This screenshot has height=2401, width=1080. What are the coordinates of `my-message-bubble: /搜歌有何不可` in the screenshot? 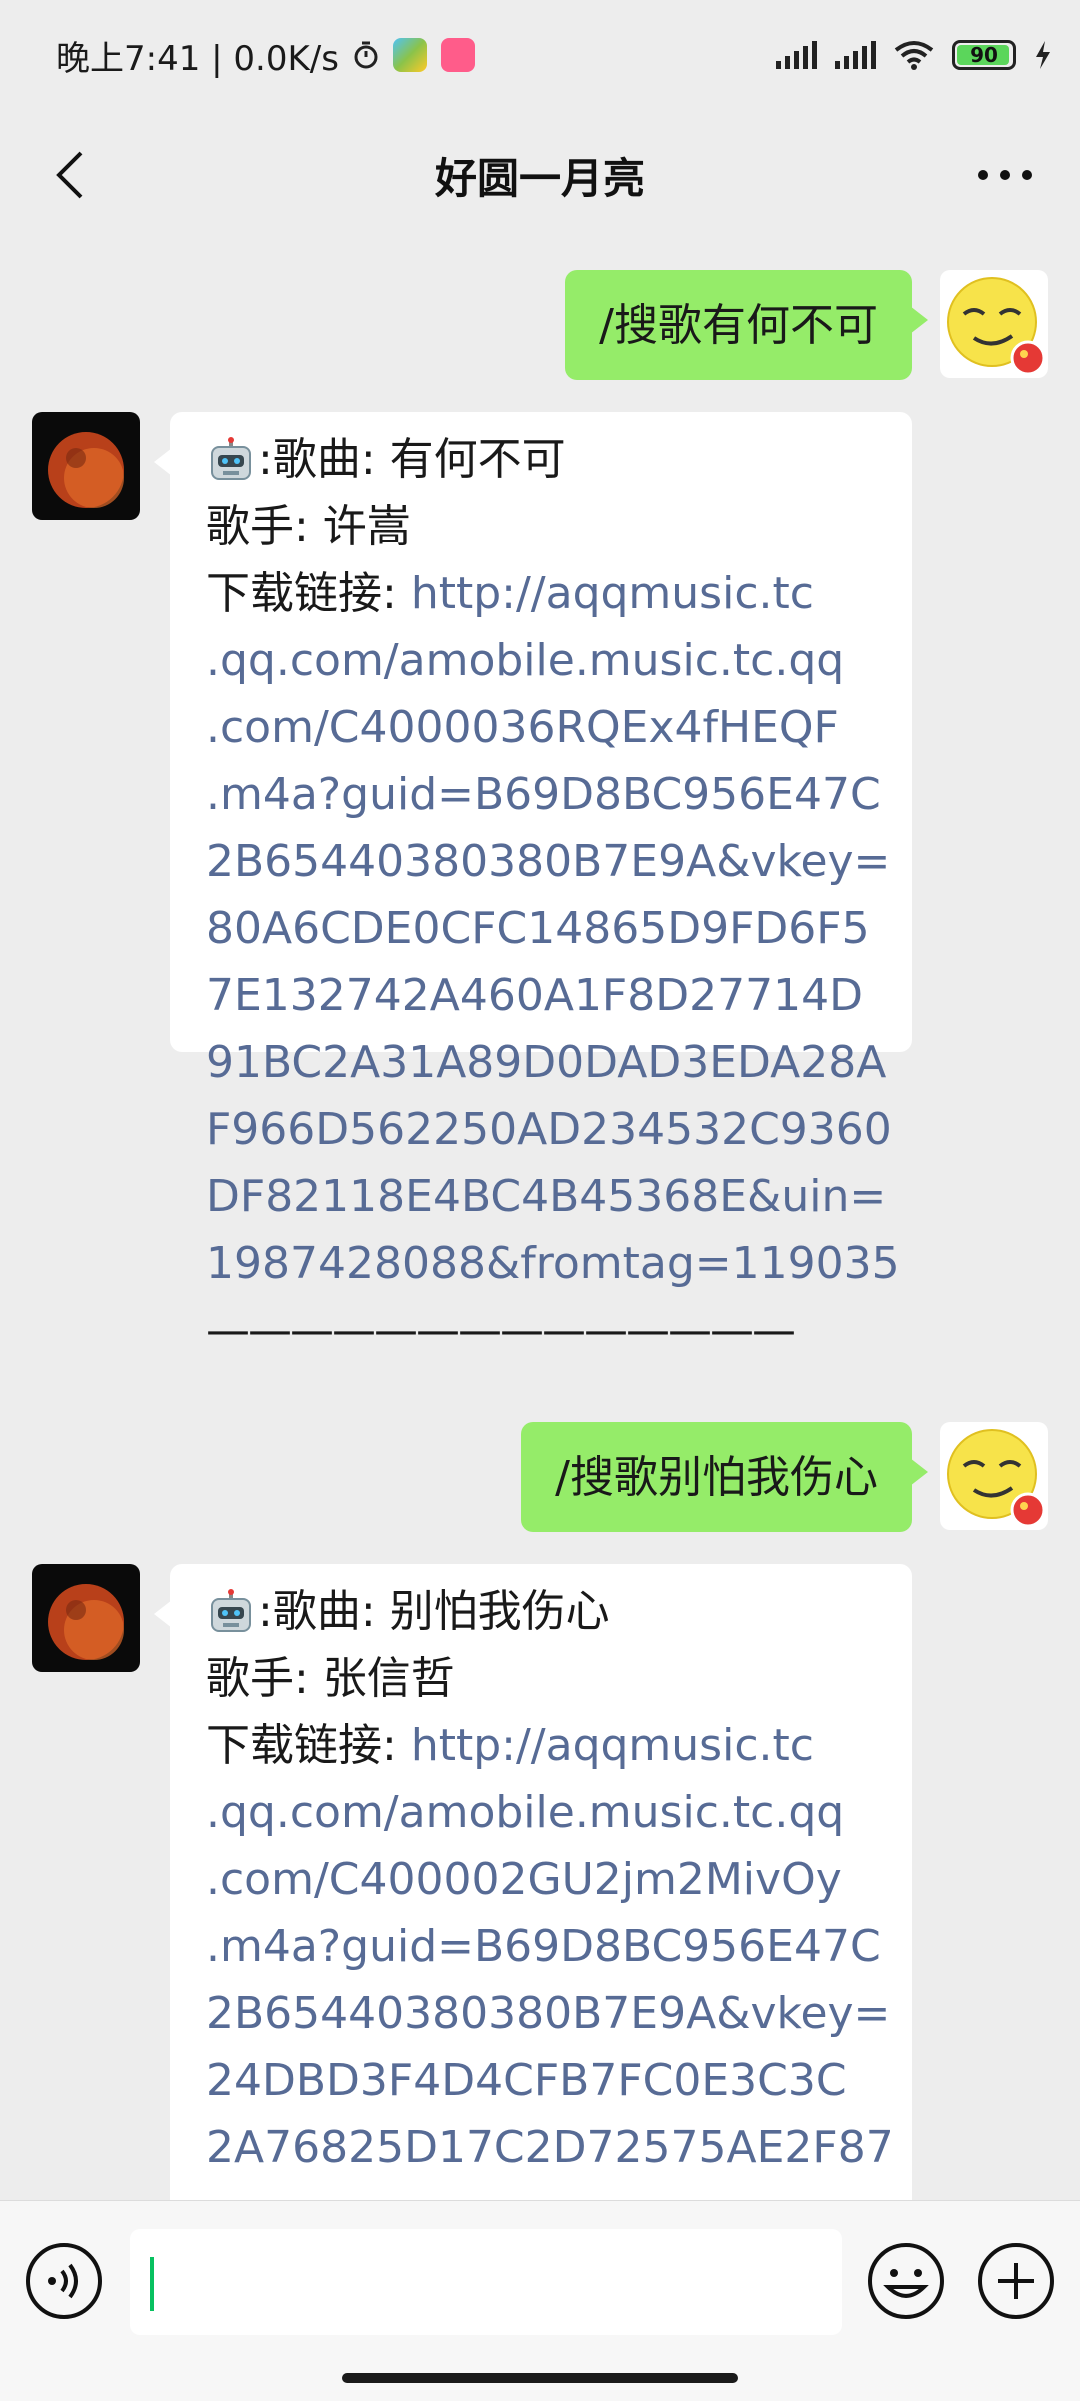 It's located at (746, 325).